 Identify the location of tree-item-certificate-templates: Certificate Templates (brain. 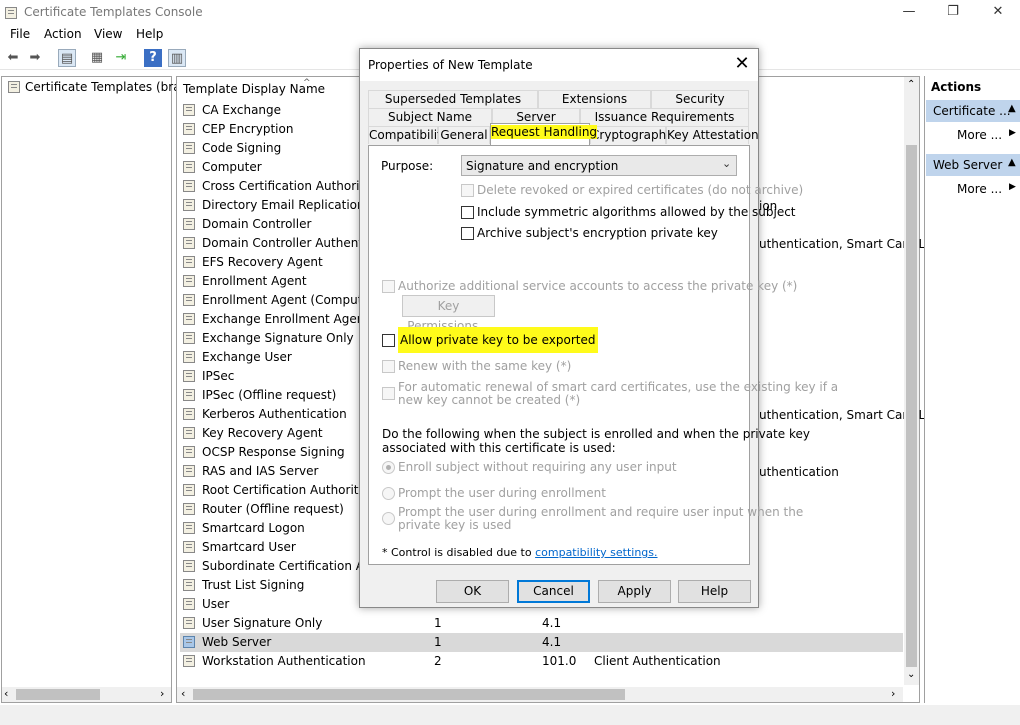
(100, 87).